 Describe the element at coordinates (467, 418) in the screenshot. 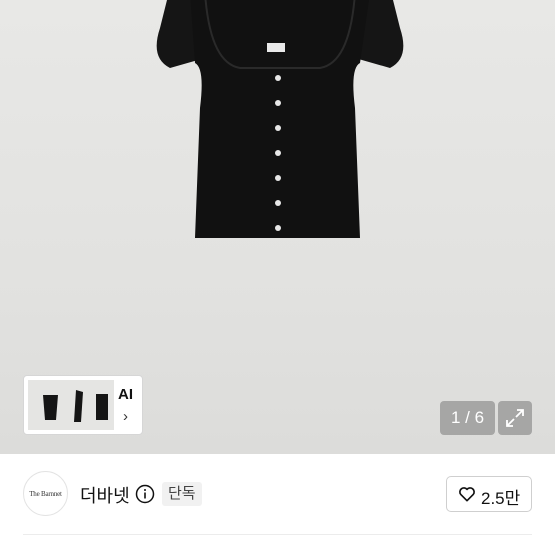

I see `image-counter: 1 / 6` at that location.